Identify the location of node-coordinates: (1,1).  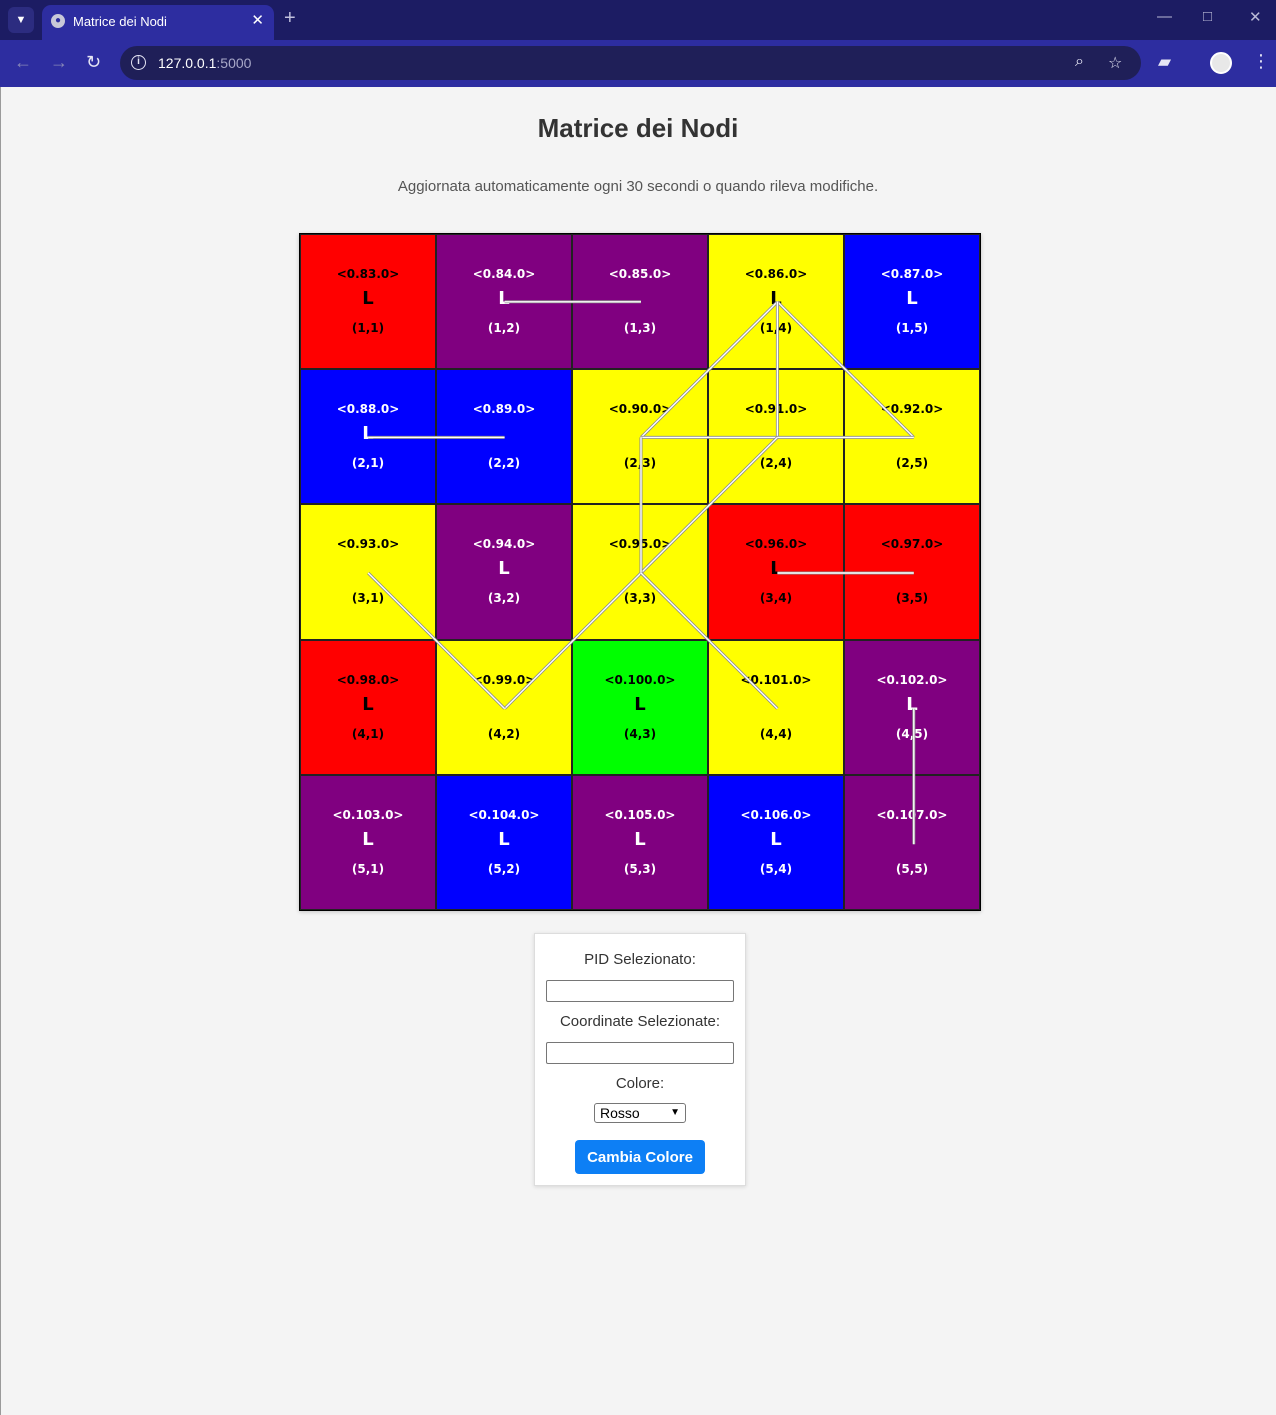
(368, 328).